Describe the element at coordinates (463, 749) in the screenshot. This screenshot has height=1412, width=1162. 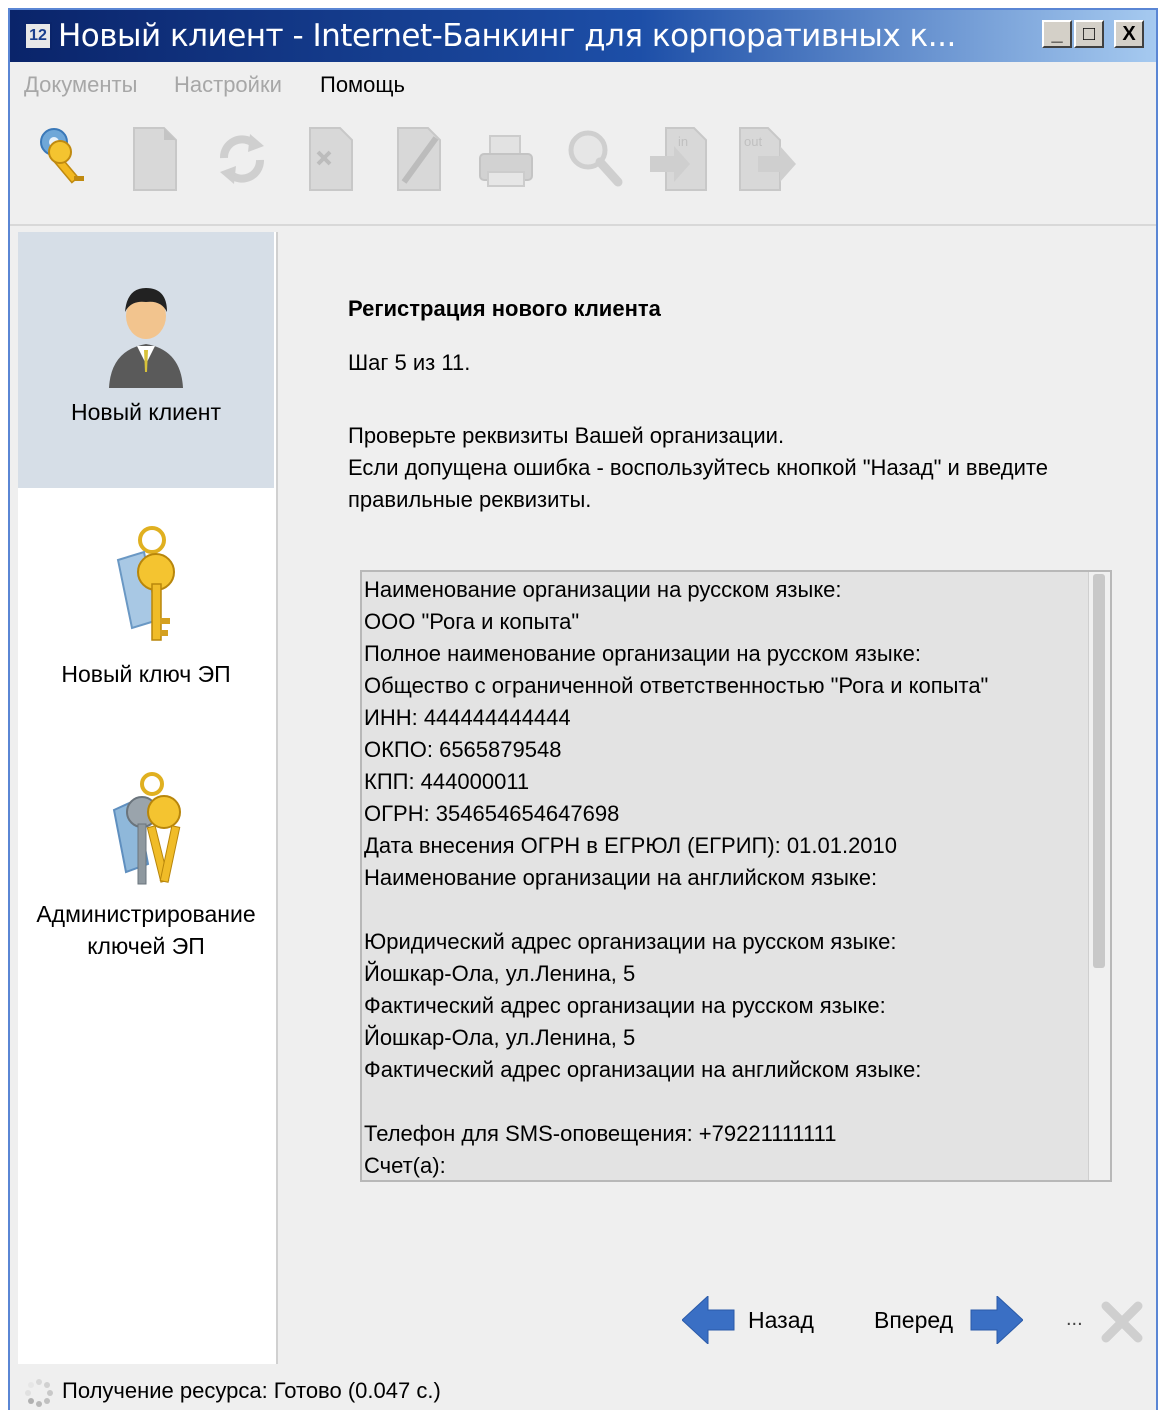
I see `details-line: ОКПО: 6565879548` at that location.